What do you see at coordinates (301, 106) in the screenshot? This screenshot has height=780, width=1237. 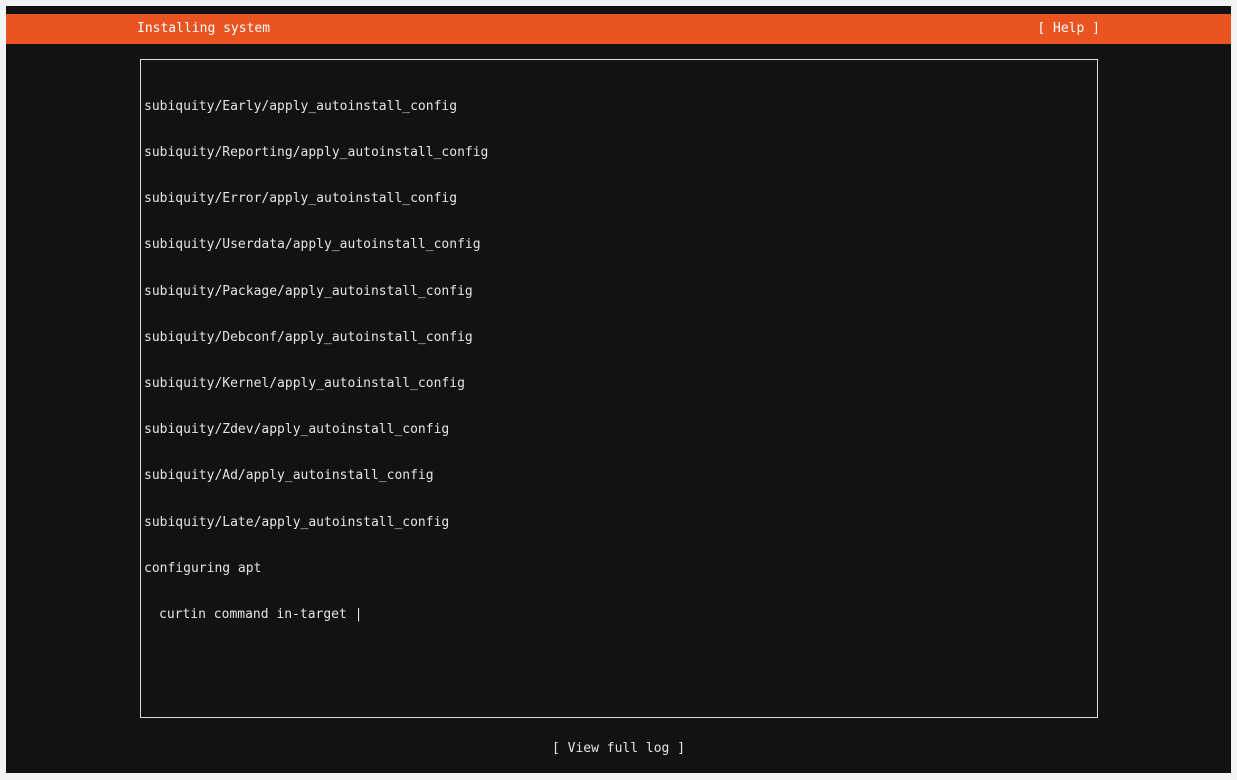 I see `log-line: subiquity/Early/apply_autoinstall_config` at bounding box center [301, 106].